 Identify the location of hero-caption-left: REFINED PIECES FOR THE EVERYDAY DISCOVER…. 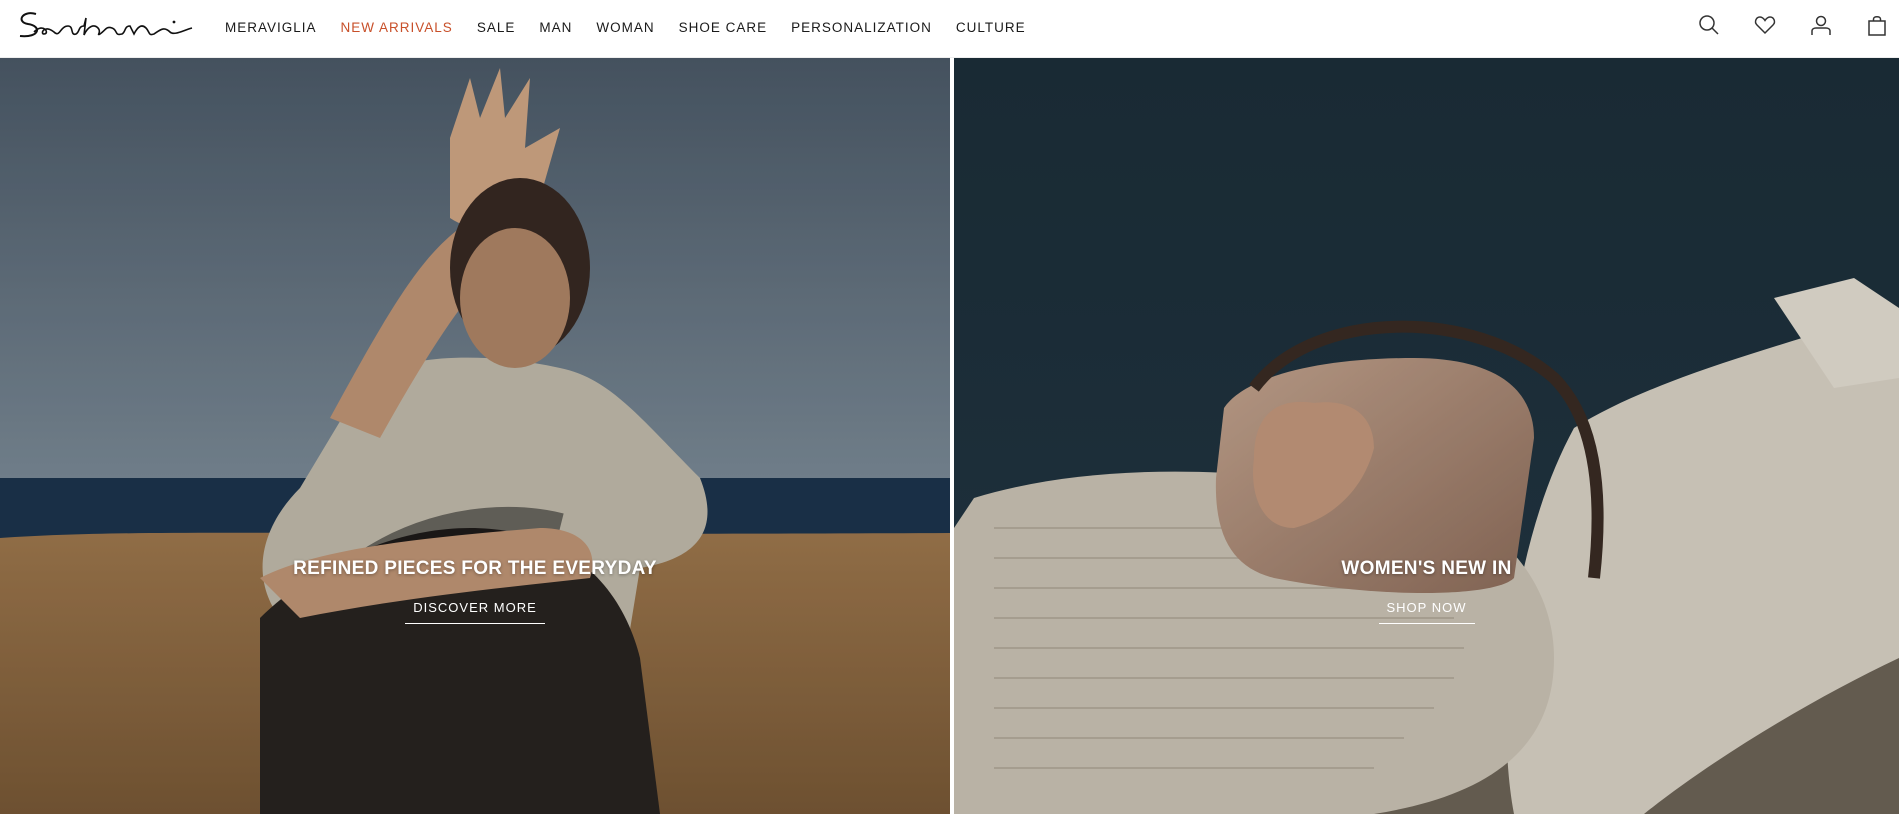
(475, 591).